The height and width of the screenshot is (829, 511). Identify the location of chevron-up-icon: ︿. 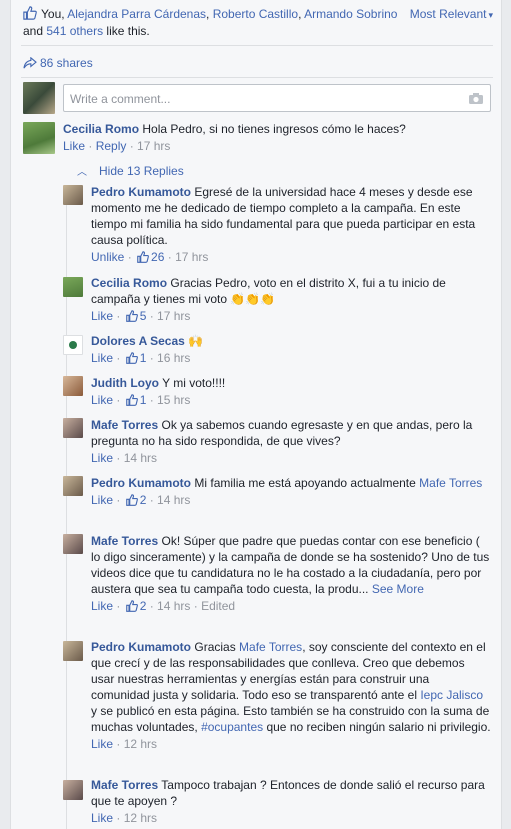
(82, 172).